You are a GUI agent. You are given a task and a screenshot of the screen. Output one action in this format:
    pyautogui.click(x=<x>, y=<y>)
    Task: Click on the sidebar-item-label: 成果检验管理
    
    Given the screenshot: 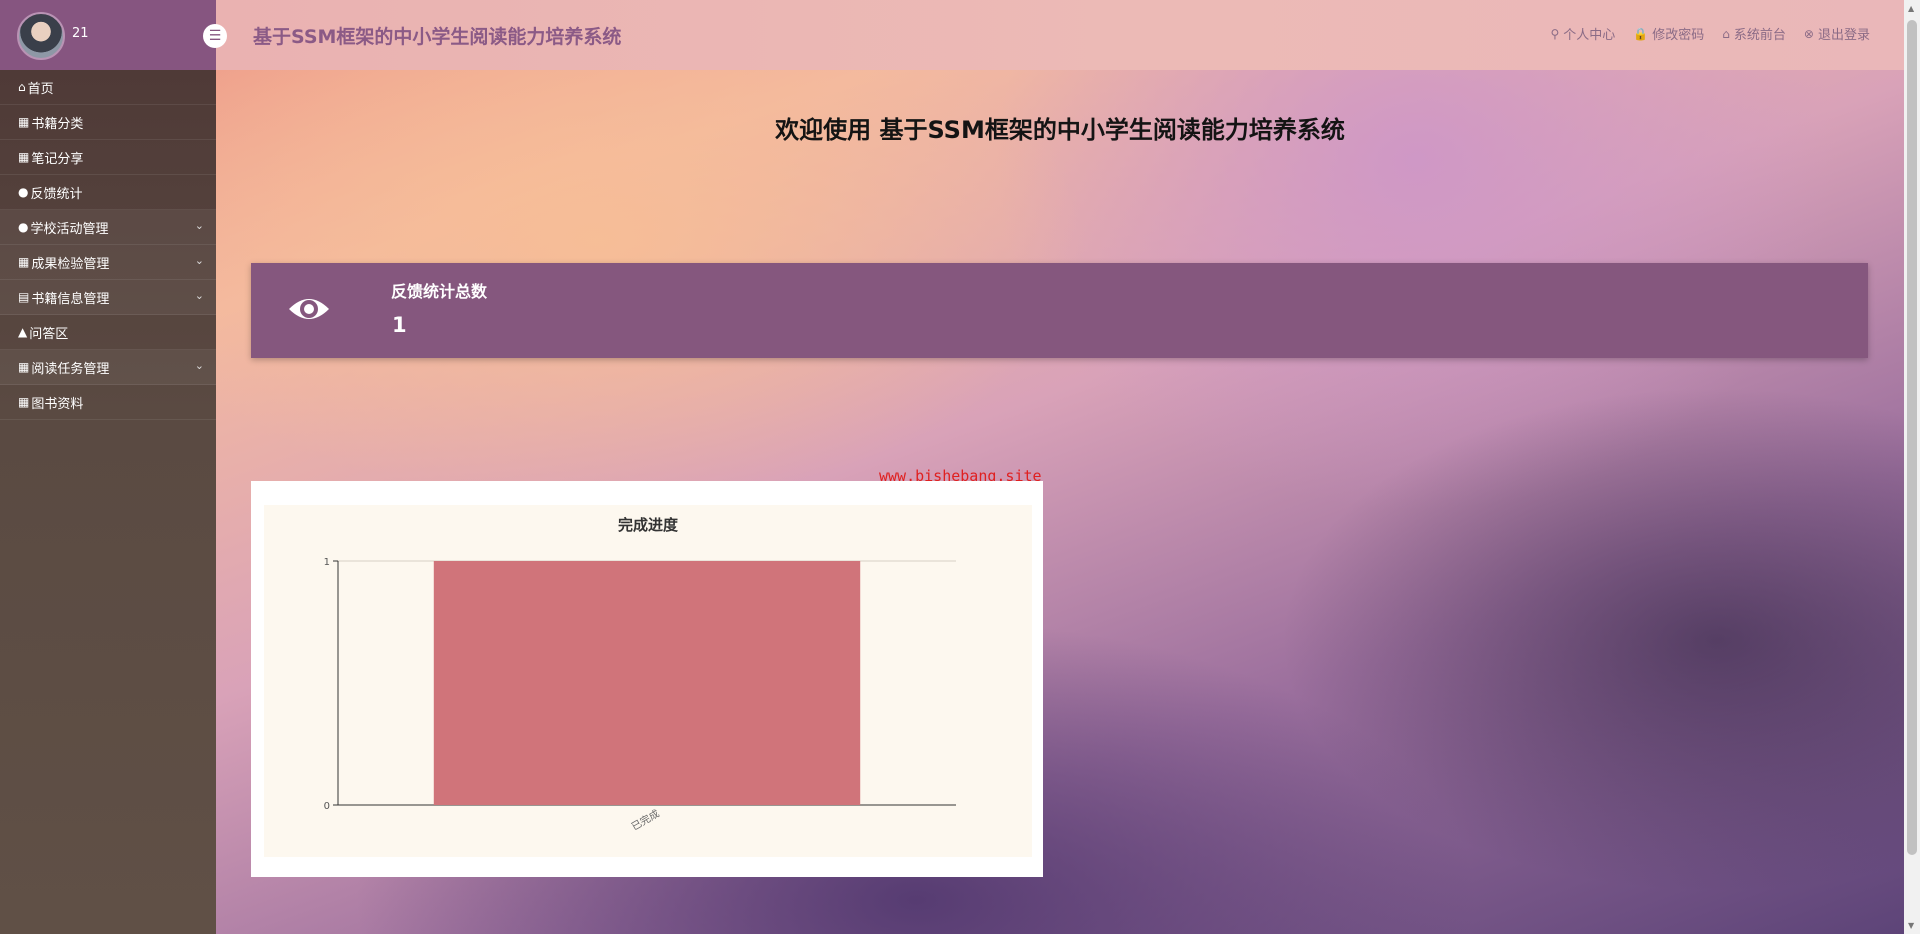 What is the action you would take?
    pyautogui.click(x=70, y=264)
    